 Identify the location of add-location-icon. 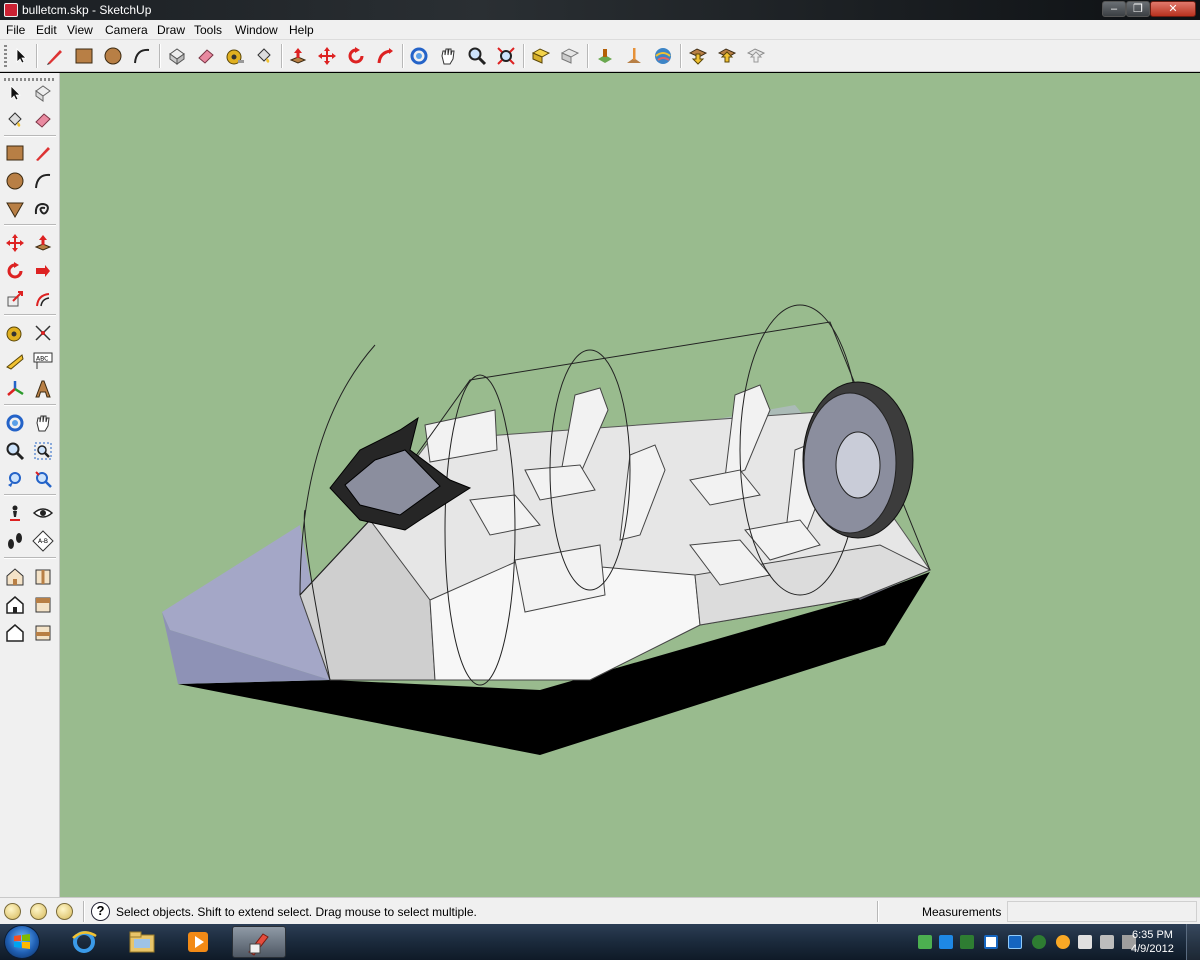
(605, 56).